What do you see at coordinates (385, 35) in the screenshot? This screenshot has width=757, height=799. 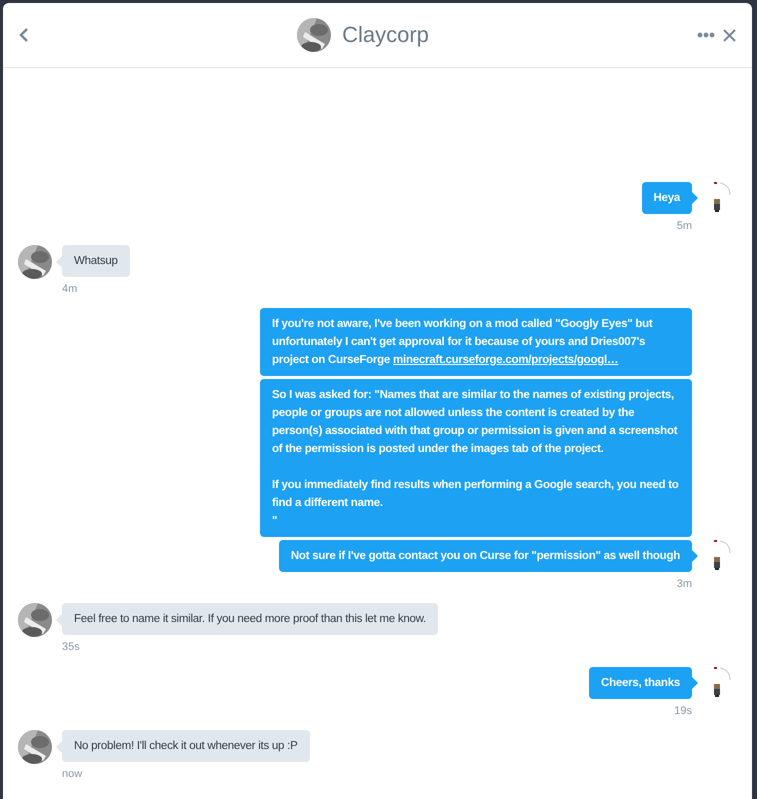 I see `chat-title: Claycorp` at bounding box center [385, 35].